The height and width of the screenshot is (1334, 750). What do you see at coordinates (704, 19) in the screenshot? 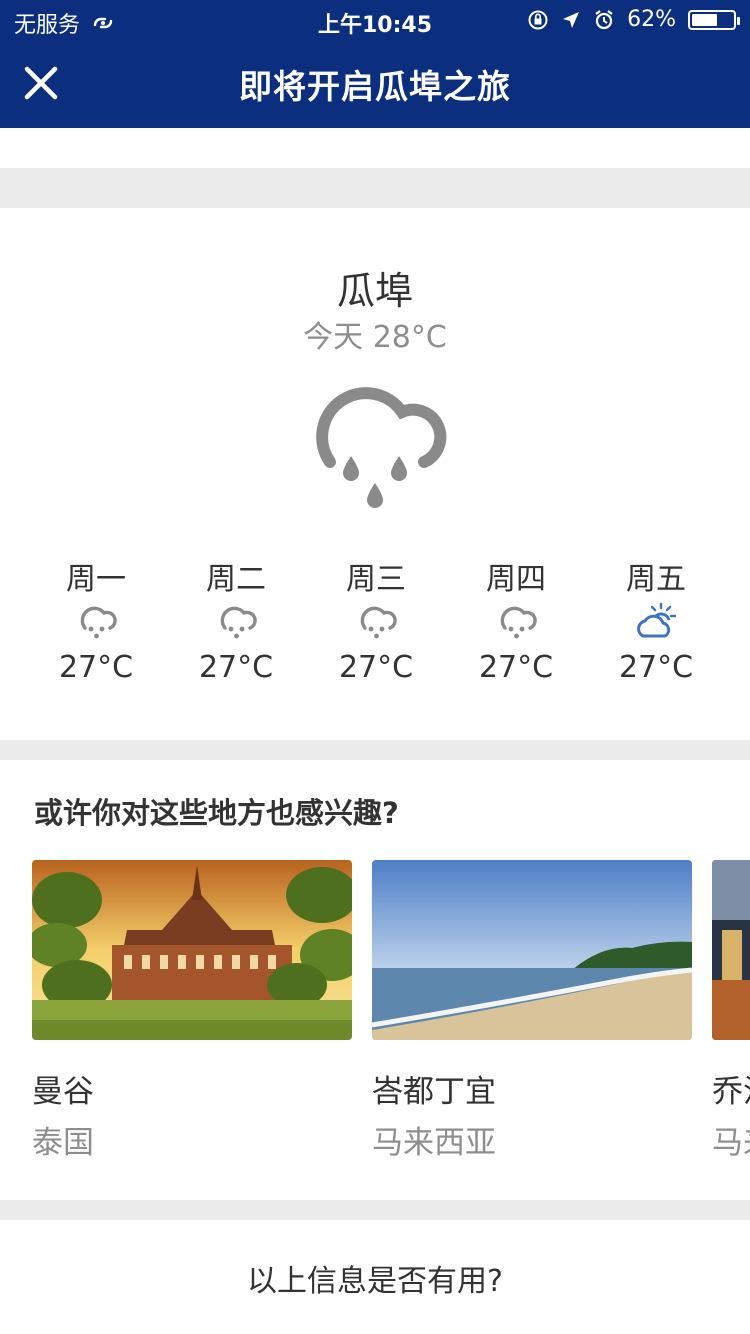
I see `battery-fill` at bounding box center [704, 19].